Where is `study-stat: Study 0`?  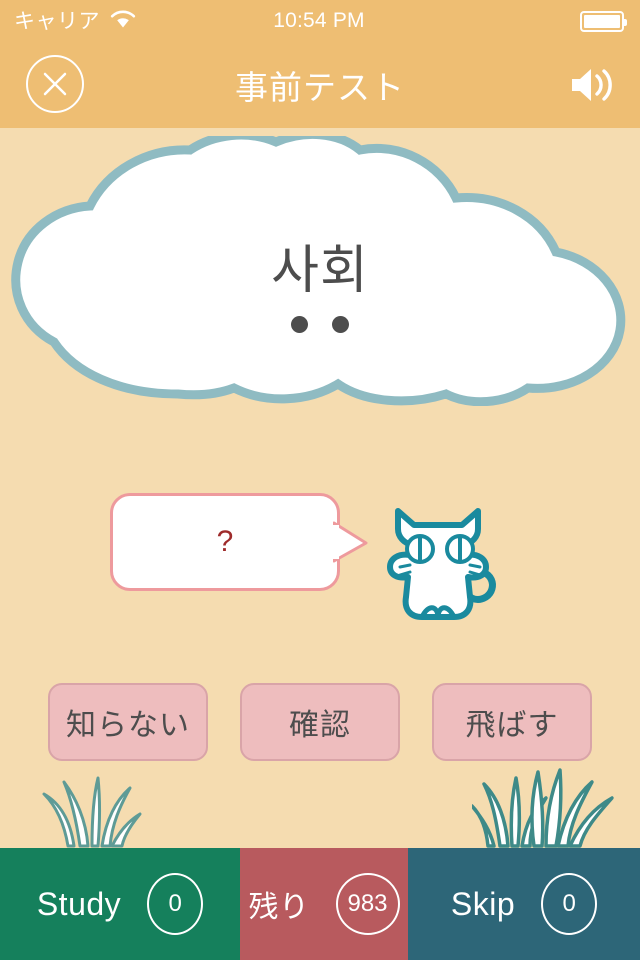
study-stat: Study 0 is located at coordinates (120, 904).